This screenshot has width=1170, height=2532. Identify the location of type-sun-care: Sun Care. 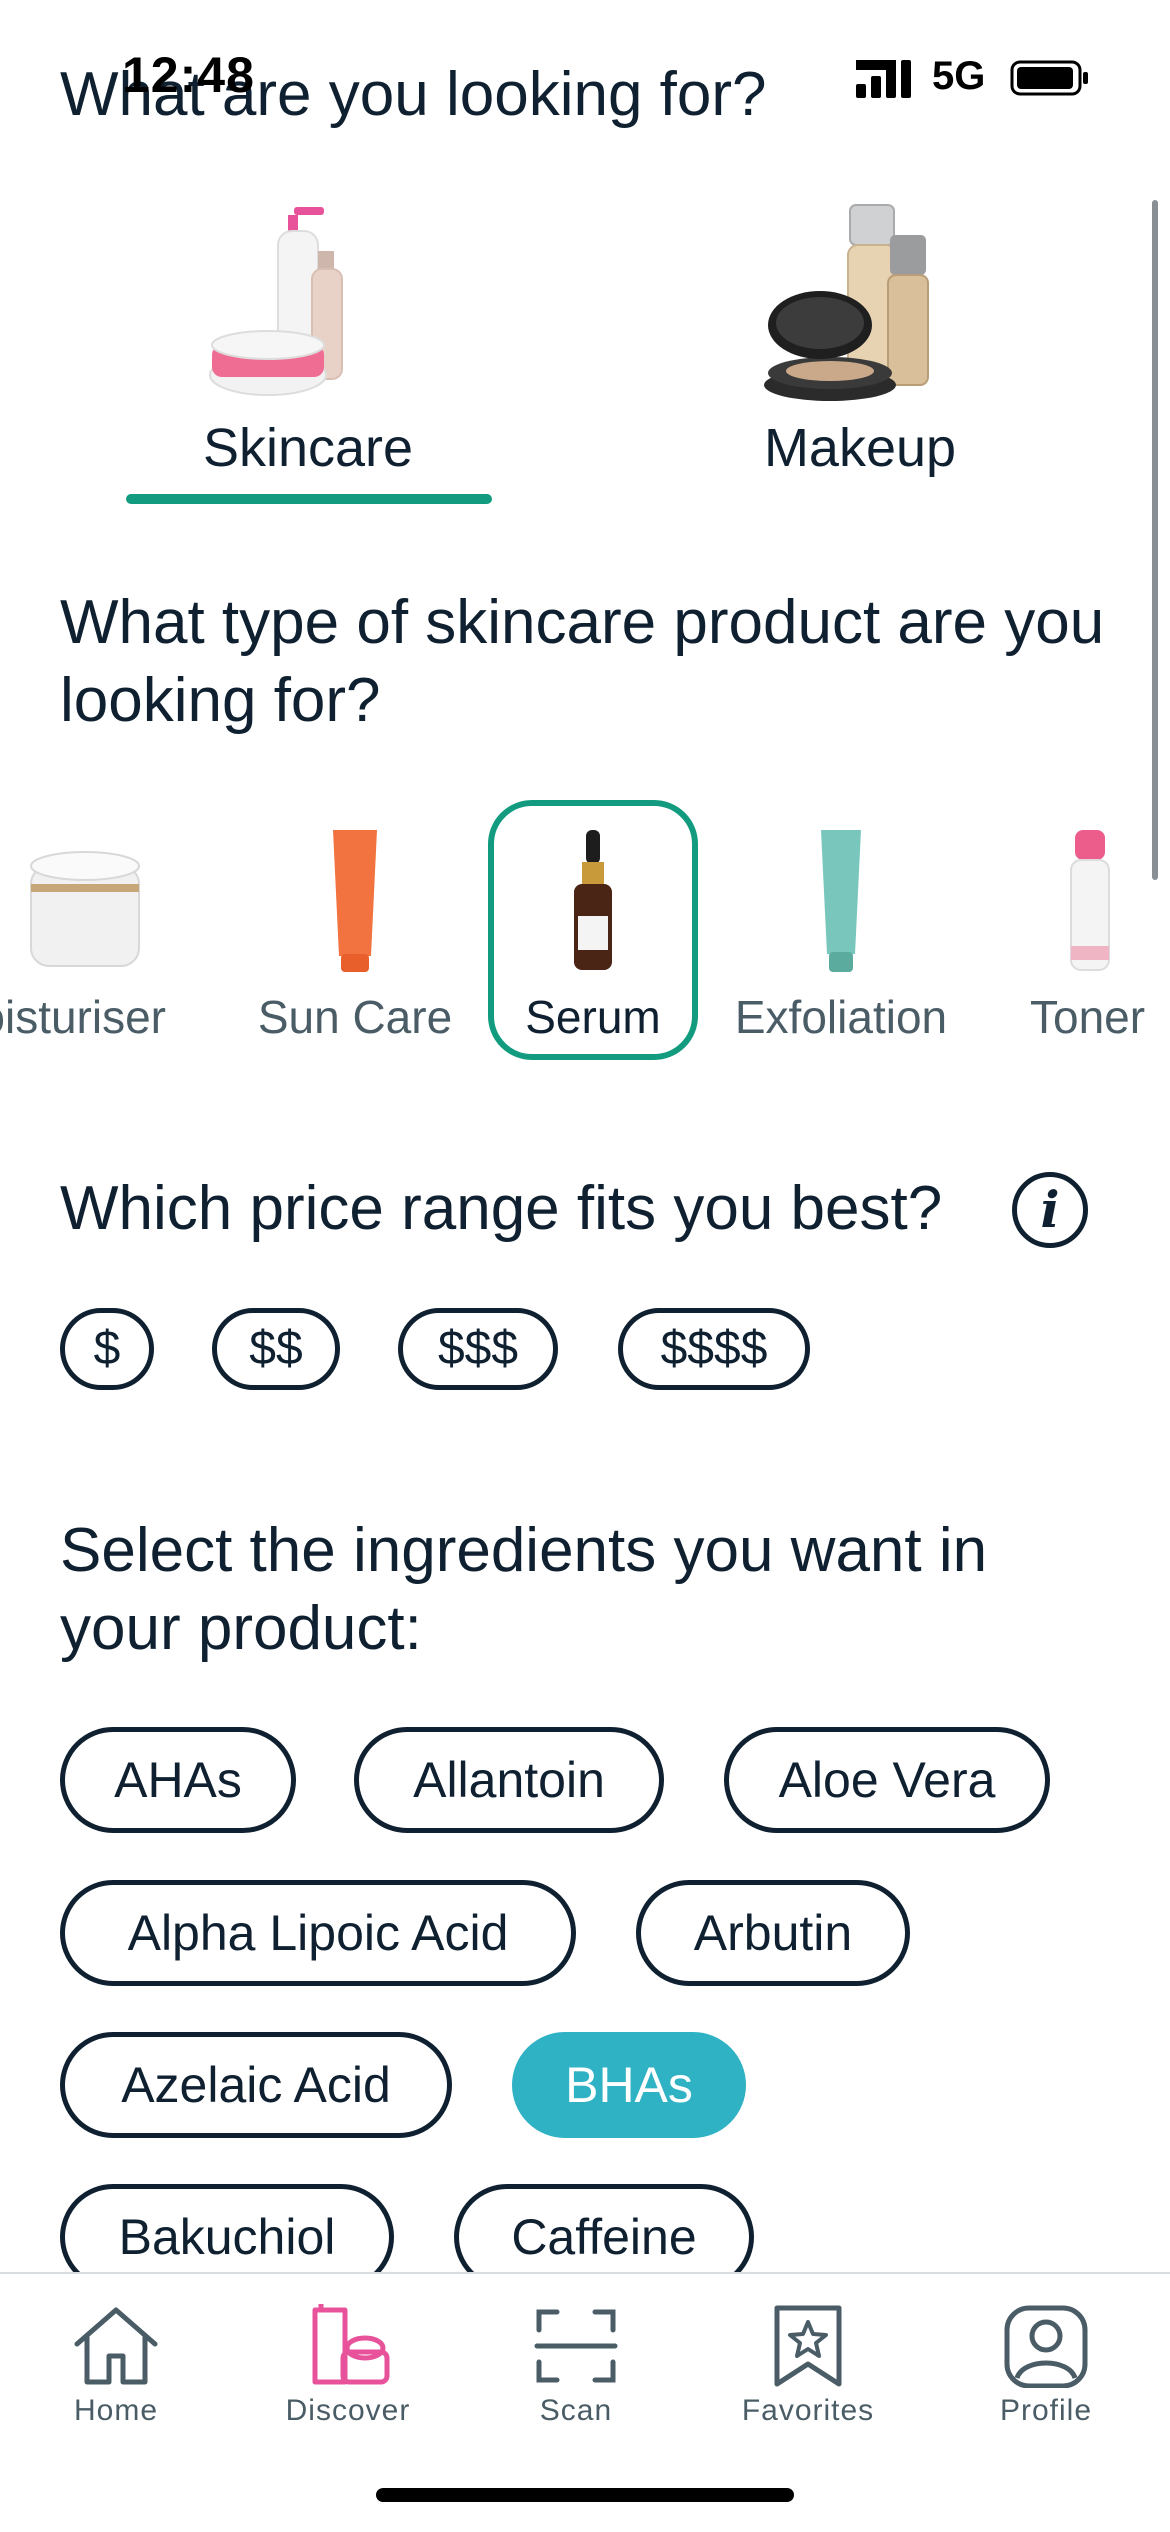
(355, 930).